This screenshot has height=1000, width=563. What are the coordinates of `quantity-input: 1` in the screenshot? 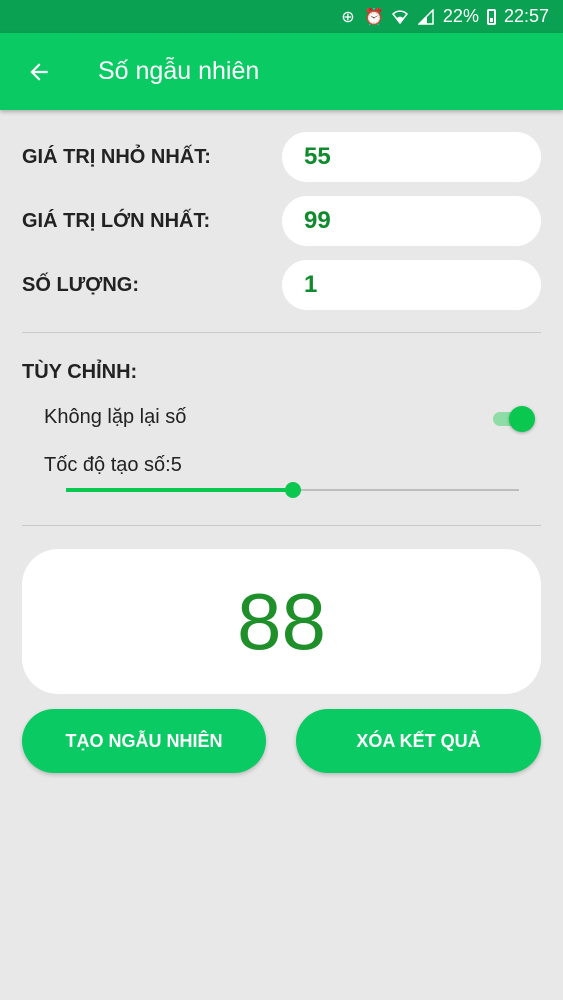 It's located at (411, 285).